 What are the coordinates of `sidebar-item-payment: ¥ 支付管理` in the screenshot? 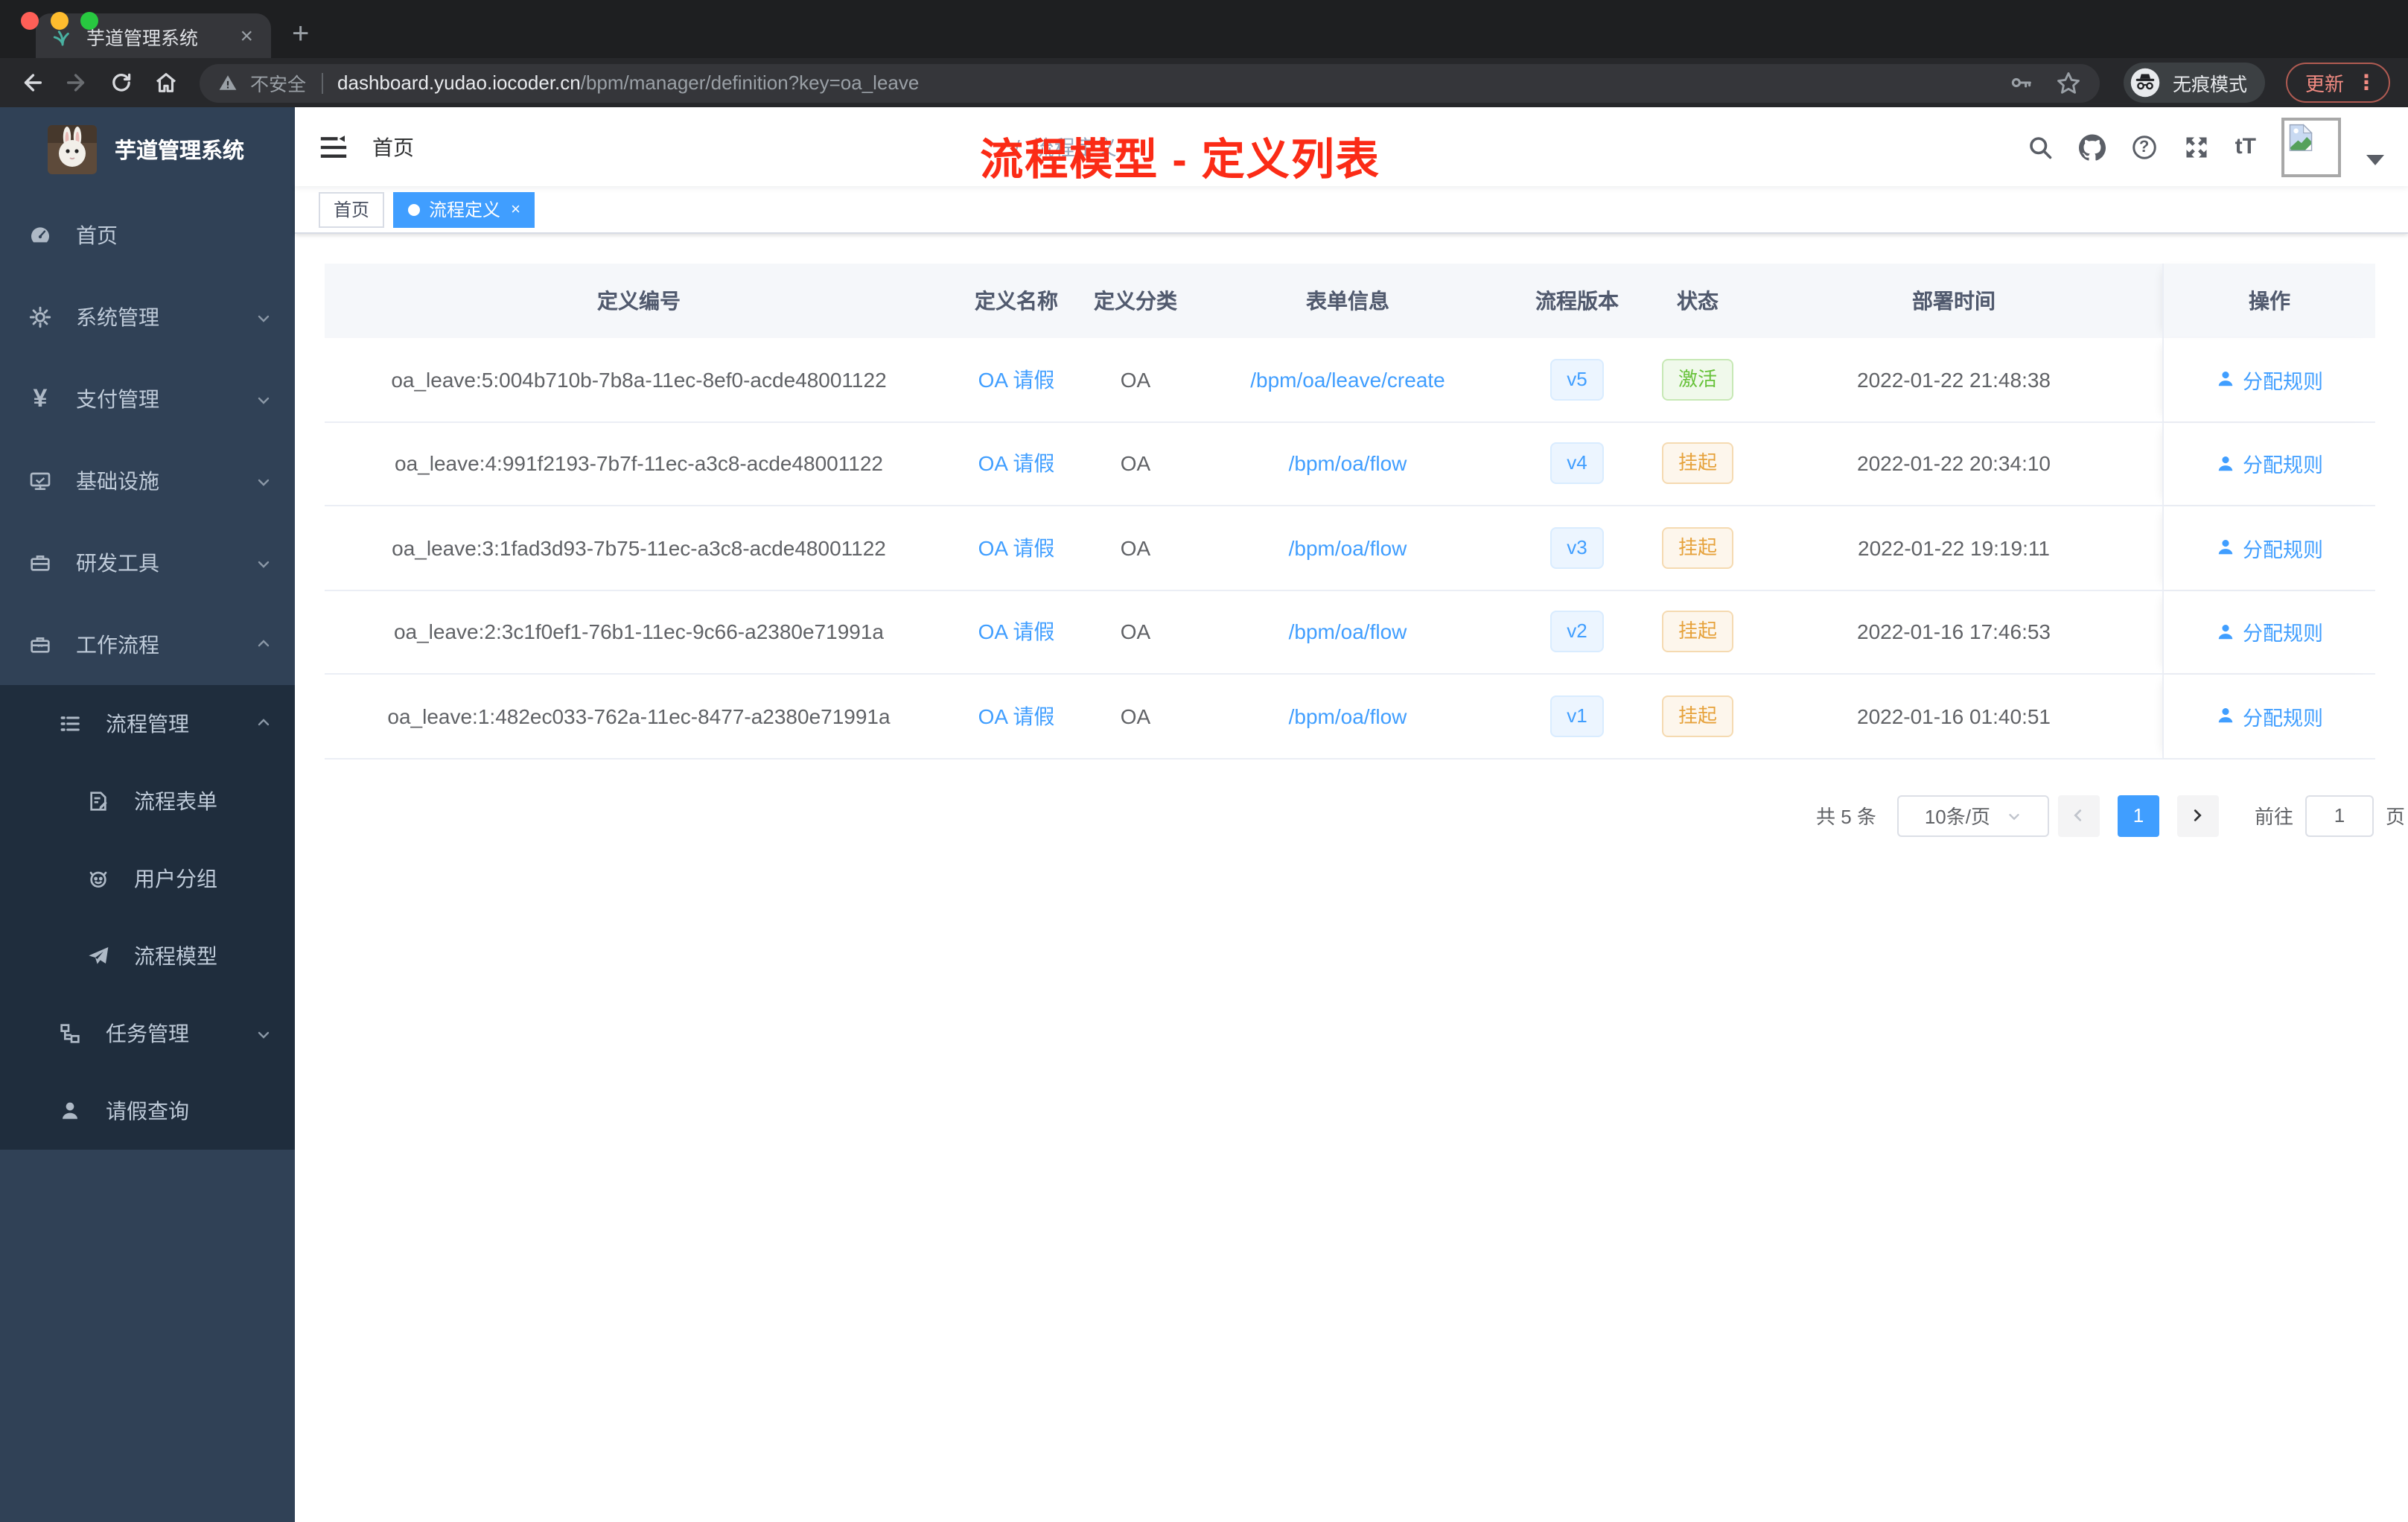 It's located at (147, 398).